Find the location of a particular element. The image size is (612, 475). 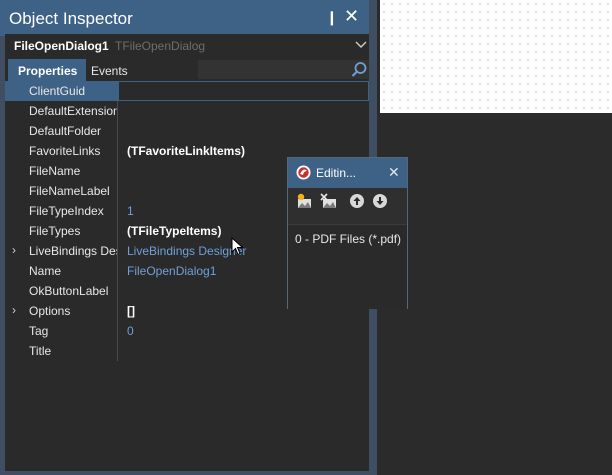

property-row: Tag 0 is located at coordinates (187, 331).